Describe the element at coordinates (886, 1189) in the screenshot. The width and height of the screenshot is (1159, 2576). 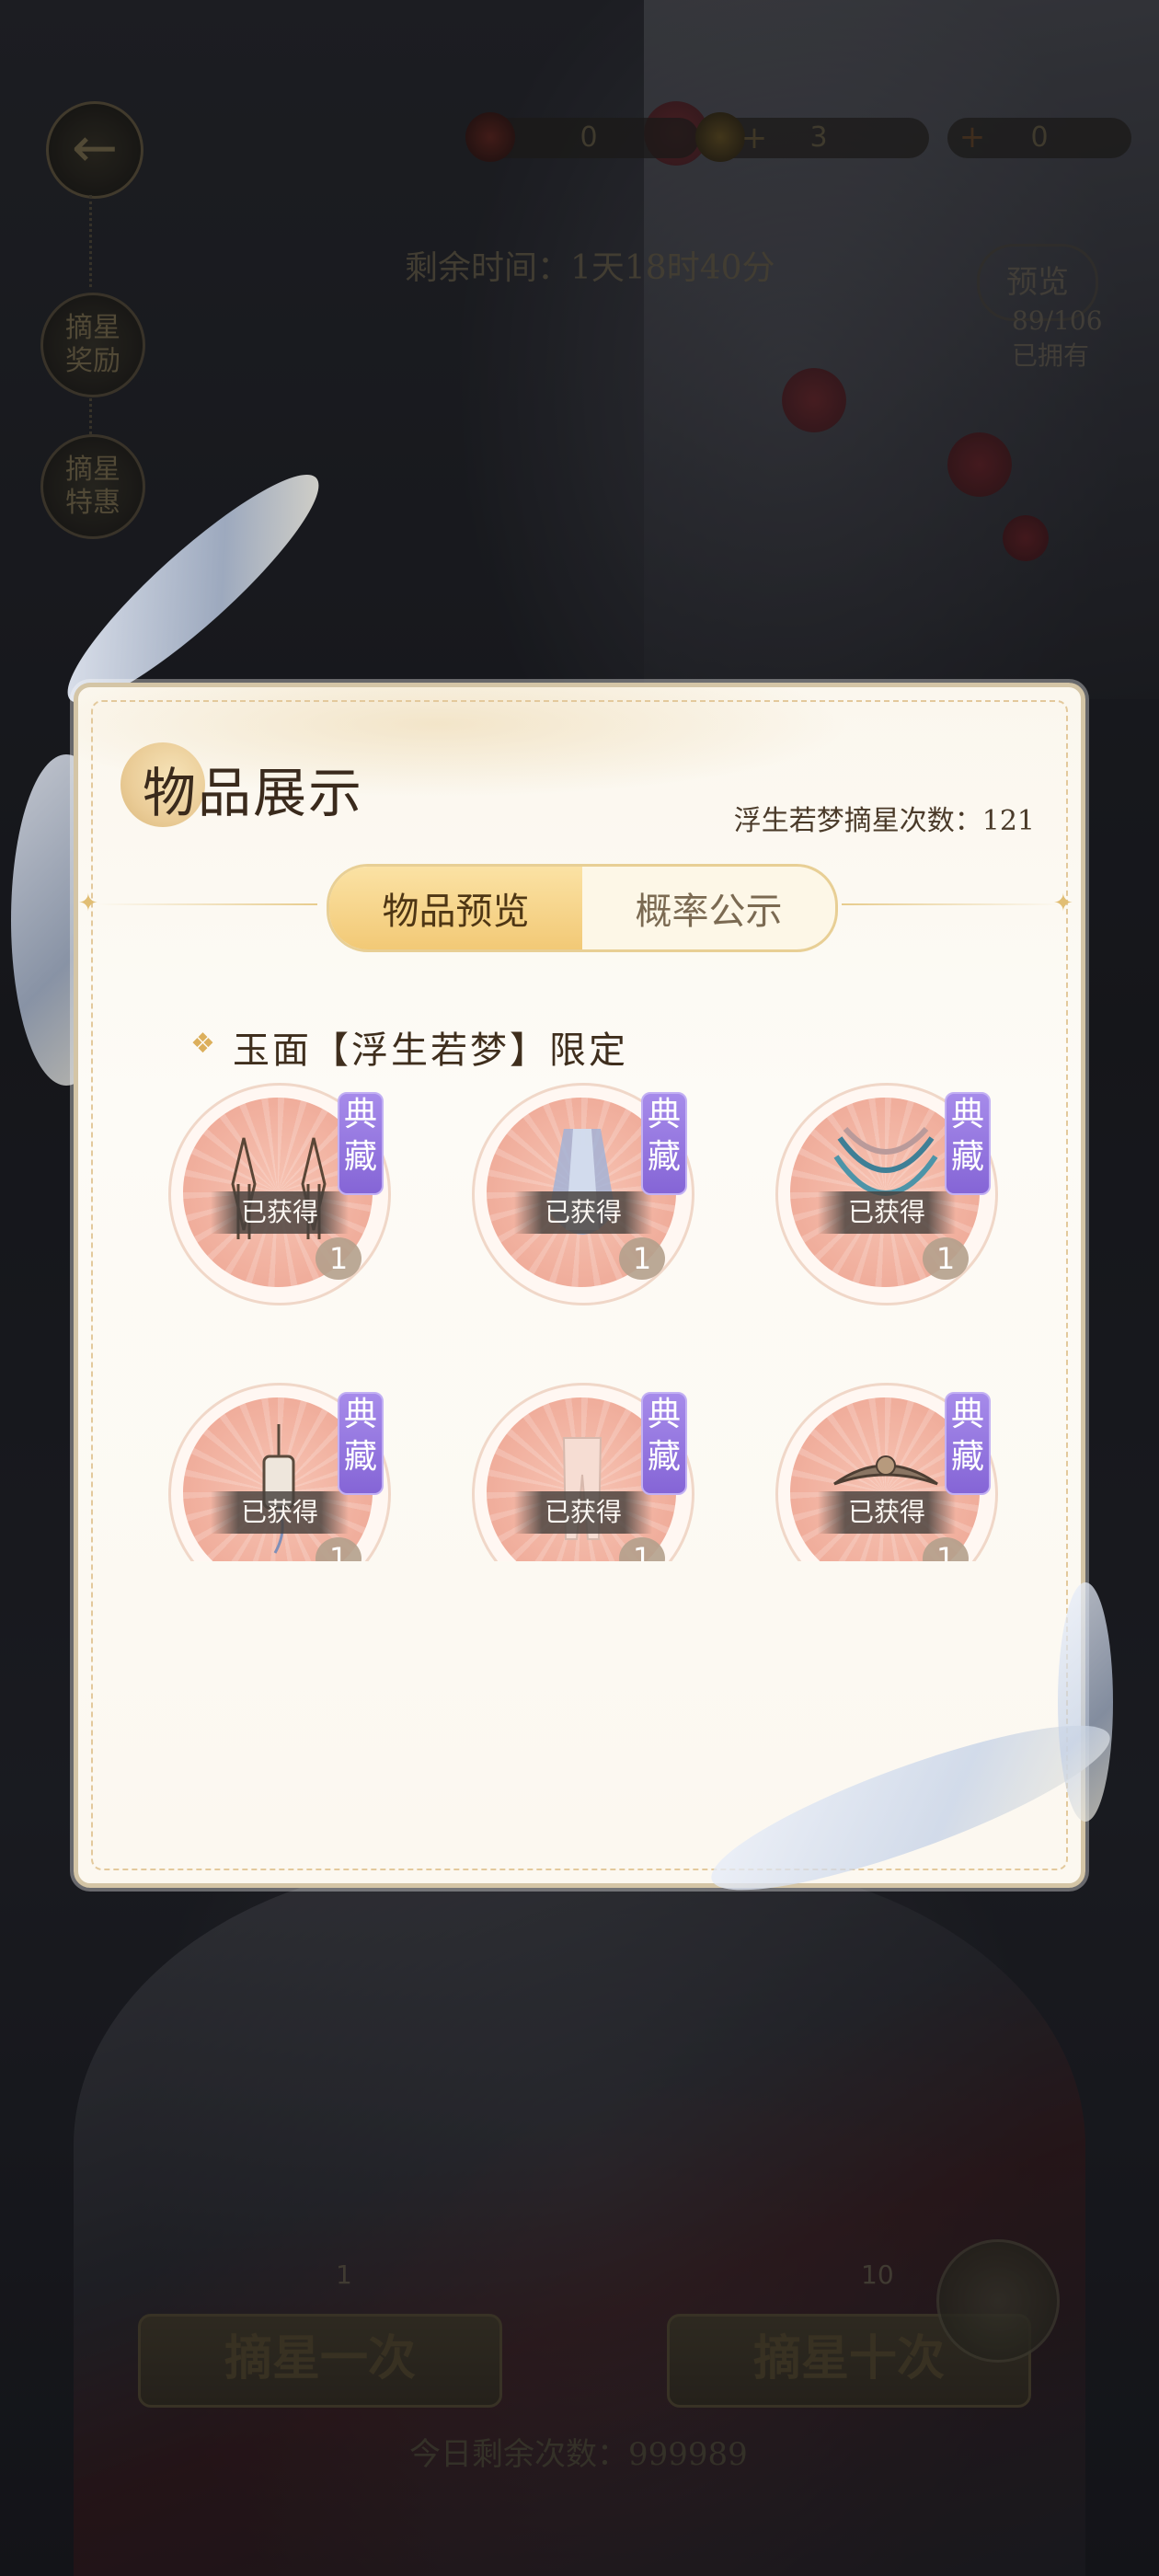
I see `necklace-icon` at that location.